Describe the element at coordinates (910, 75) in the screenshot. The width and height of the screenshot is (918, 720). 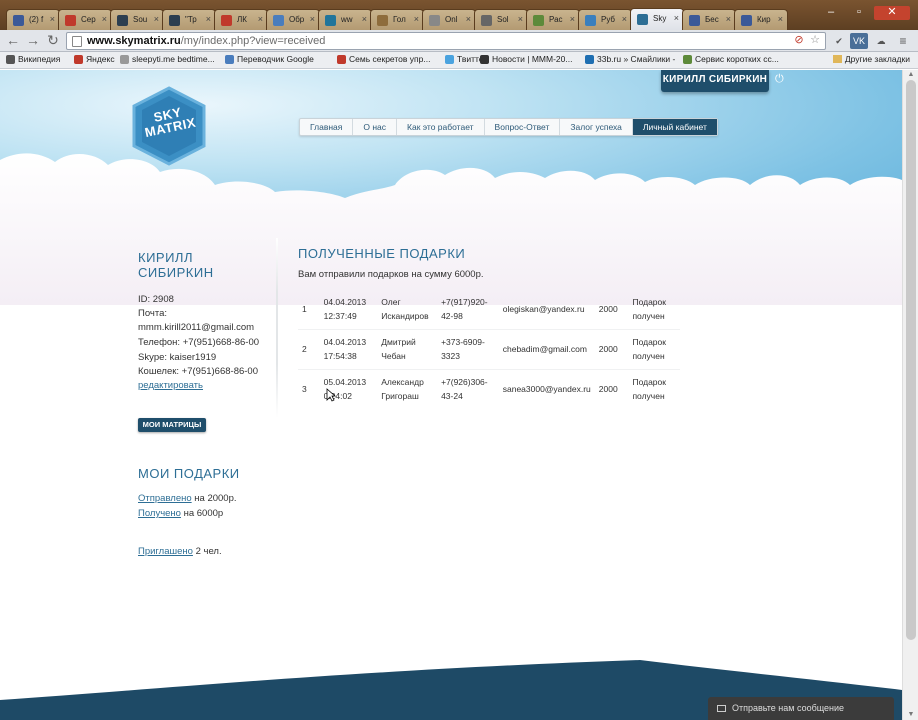
I see `scroll-up-icon: ▲` at that location.